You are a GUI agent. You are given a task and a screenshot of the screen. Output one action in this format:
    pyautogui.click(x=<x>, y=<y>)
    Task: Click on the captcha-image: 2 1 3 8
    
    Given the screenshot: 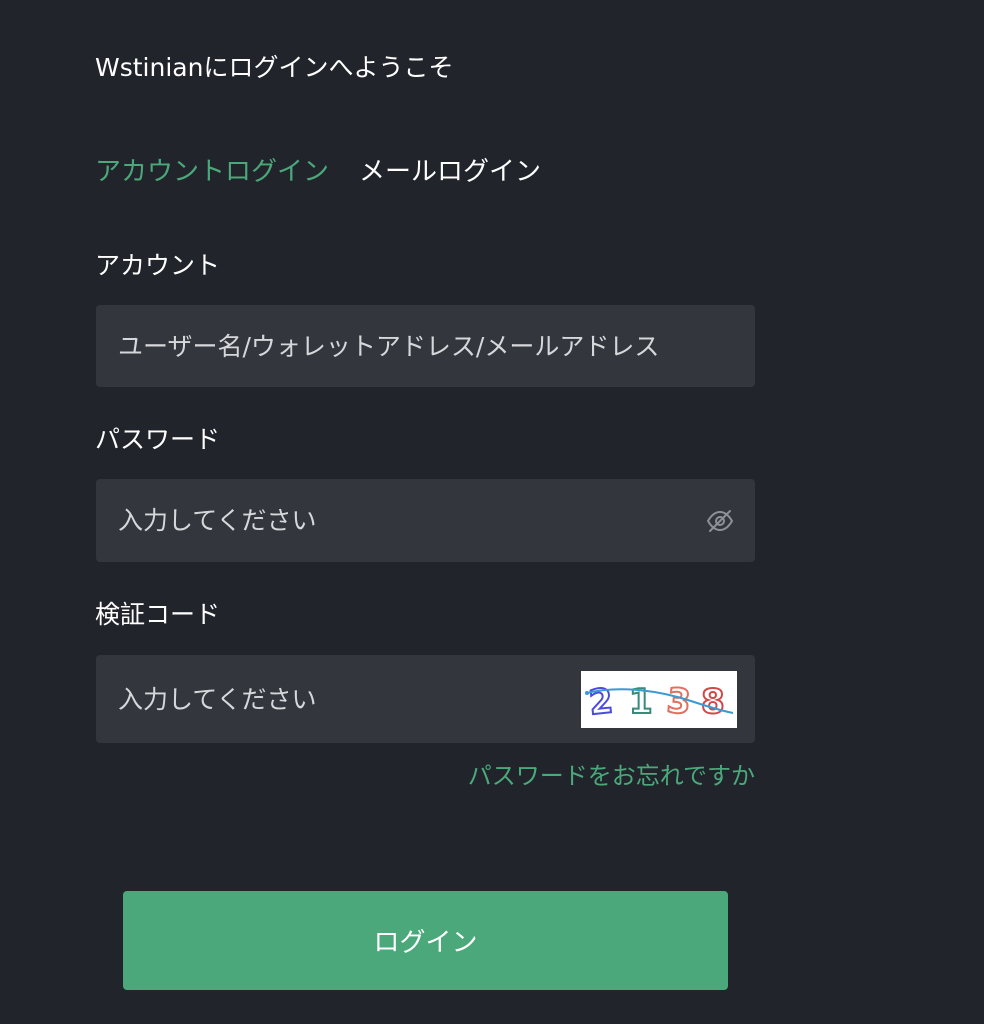 What is the action you would take?
    pyautogui.click(x=659, y=699)
    